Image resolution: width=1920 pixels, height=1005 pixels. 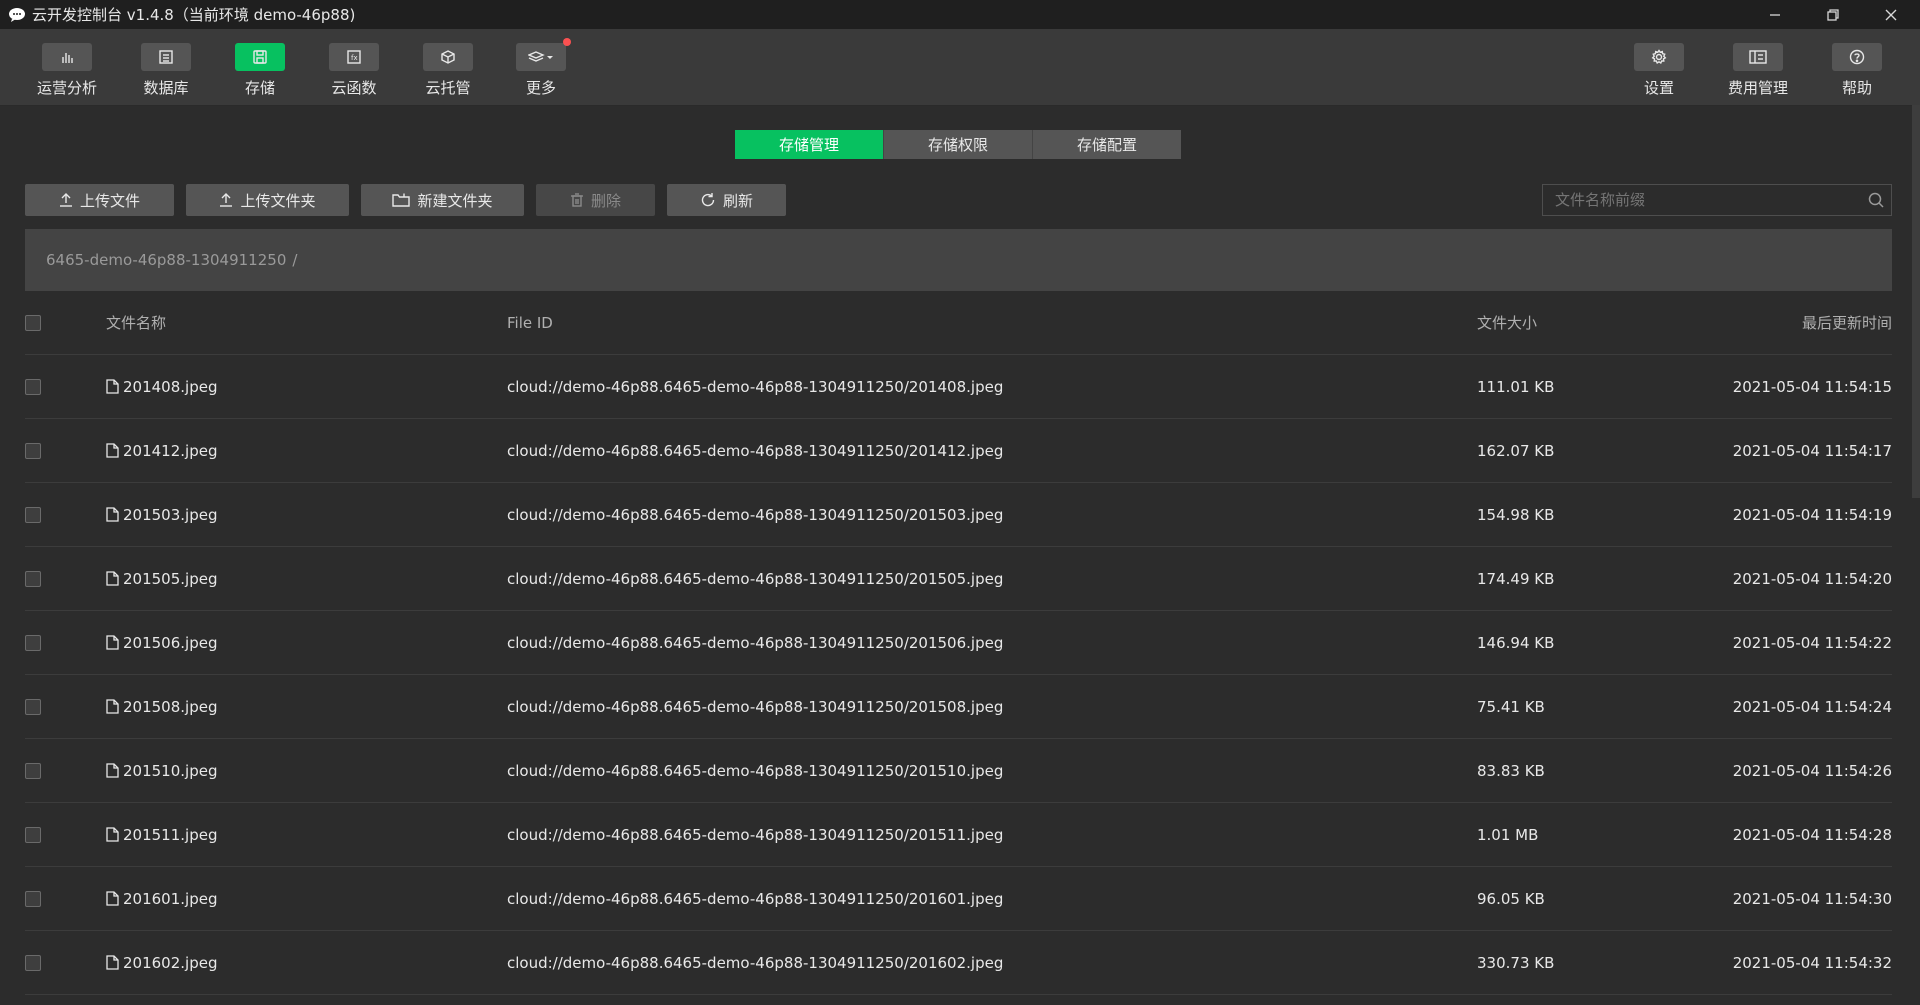 I want to click on storage-tabs: 存储管理 存储权限 存储配置, so click(x=958, y=144).